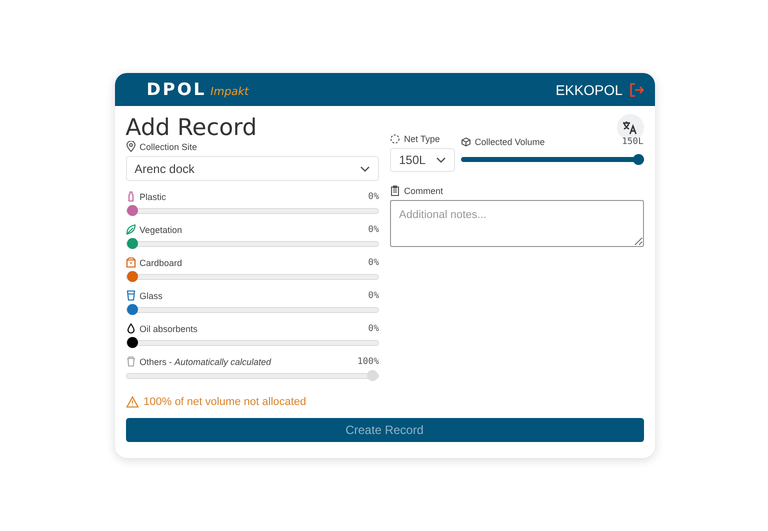 The width and height of the screenshot is (768, 531). I want to click on glass-icon, so click(131, 295).